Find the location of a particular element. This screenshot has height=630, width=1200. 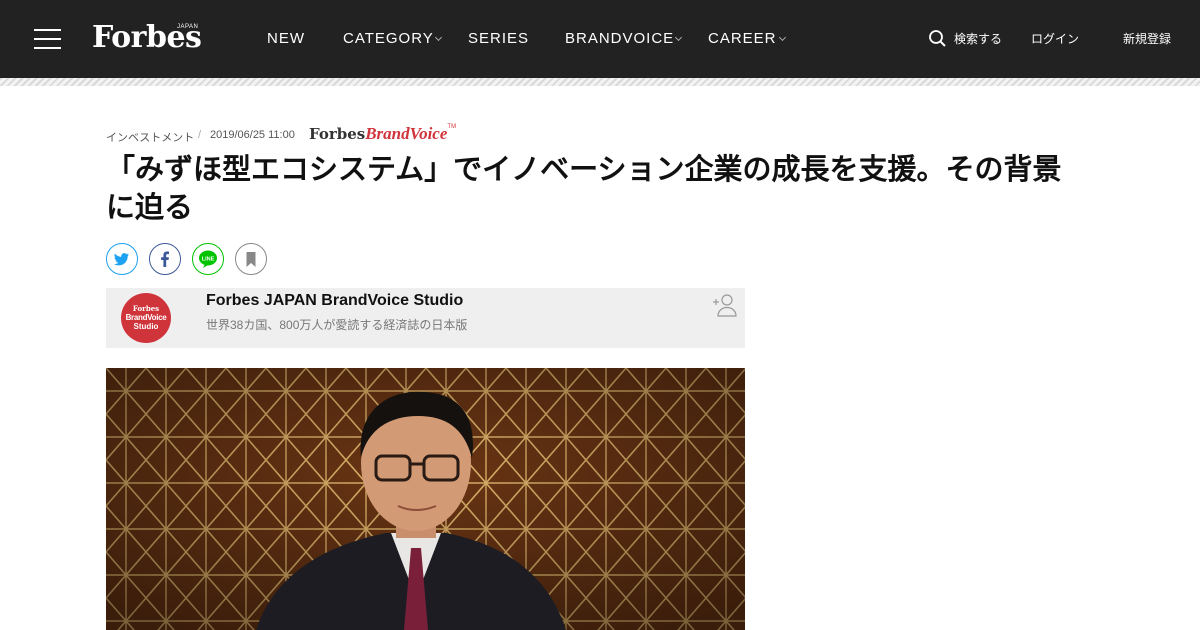

svg-text: LINE is located at coordinates (208, 259).